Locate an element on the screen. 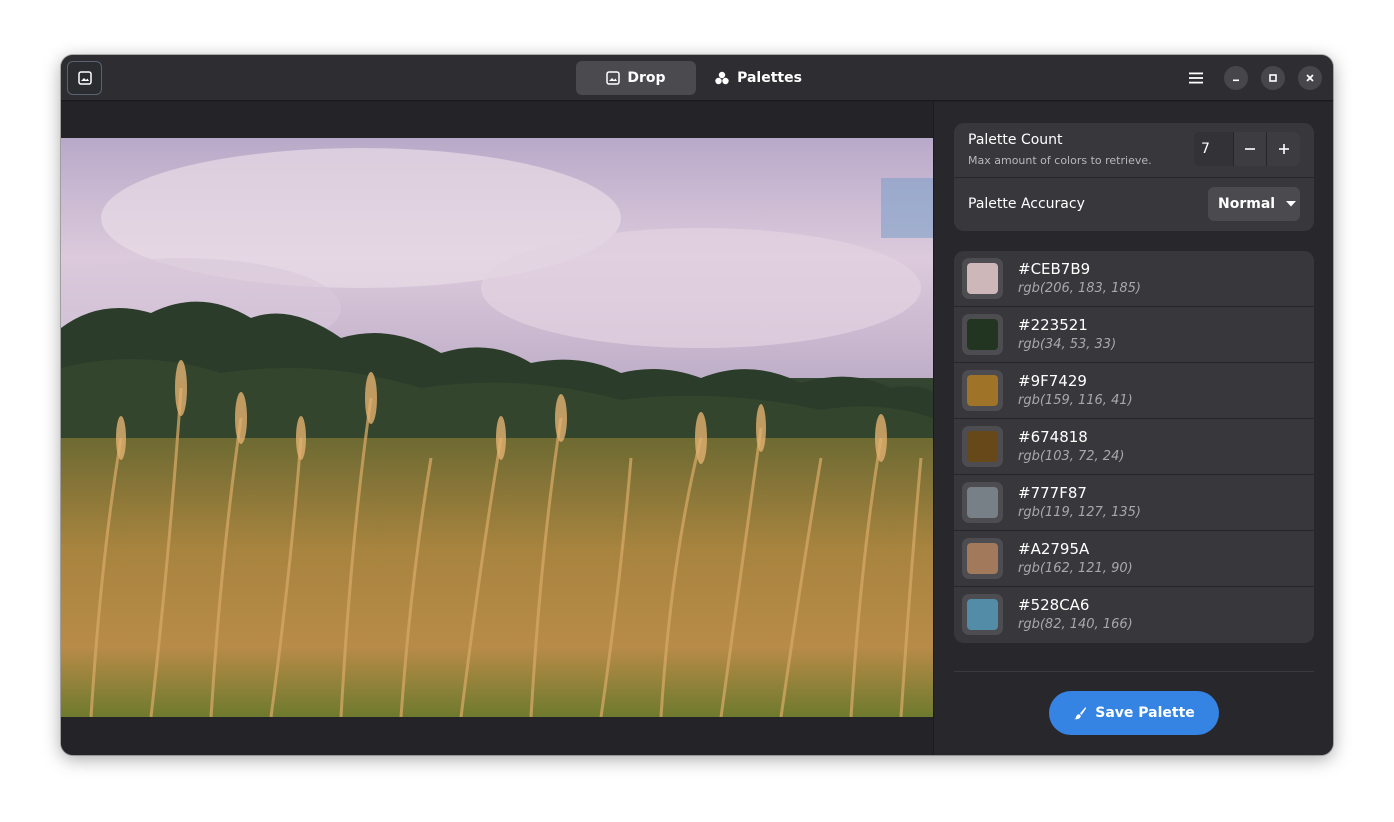 The width and height of the screenshot is (1394, 822). color-row: #674818 rgb(103, 72, 24) is located at coordinates (1134, 447).